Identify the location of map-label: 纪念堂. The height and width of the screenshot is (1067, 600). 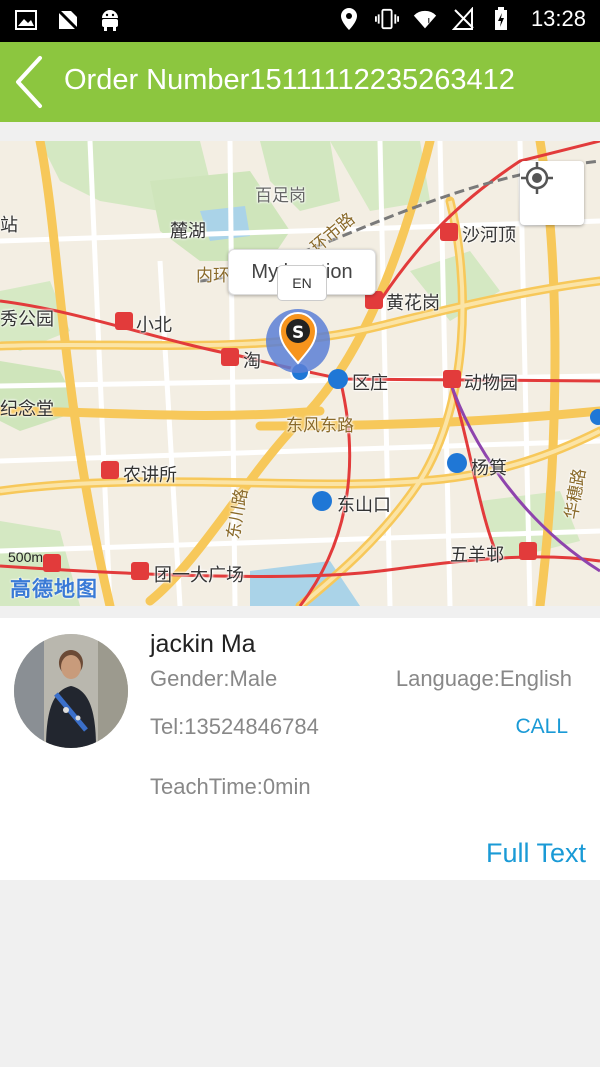
(27, 409).